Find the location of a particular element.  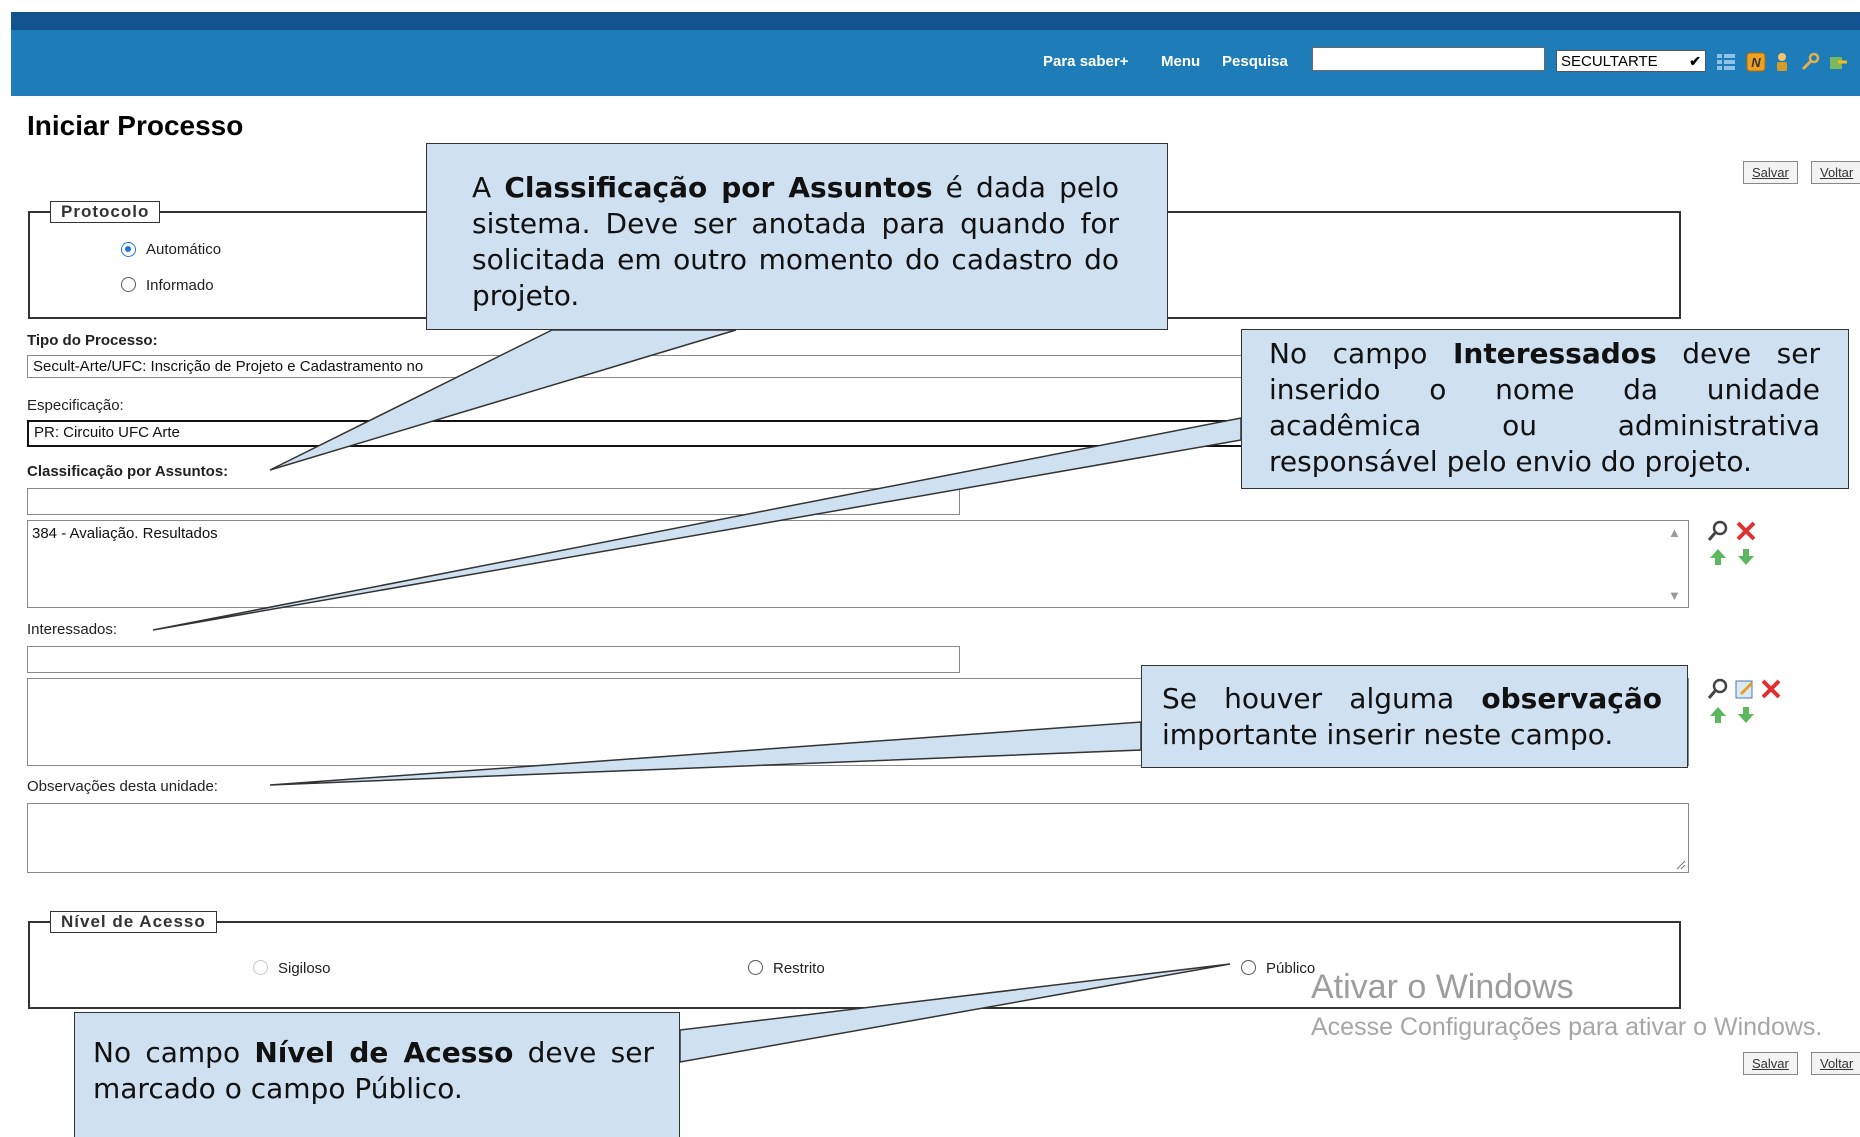

observacoes-textarea is located at coordinates (858, 838).